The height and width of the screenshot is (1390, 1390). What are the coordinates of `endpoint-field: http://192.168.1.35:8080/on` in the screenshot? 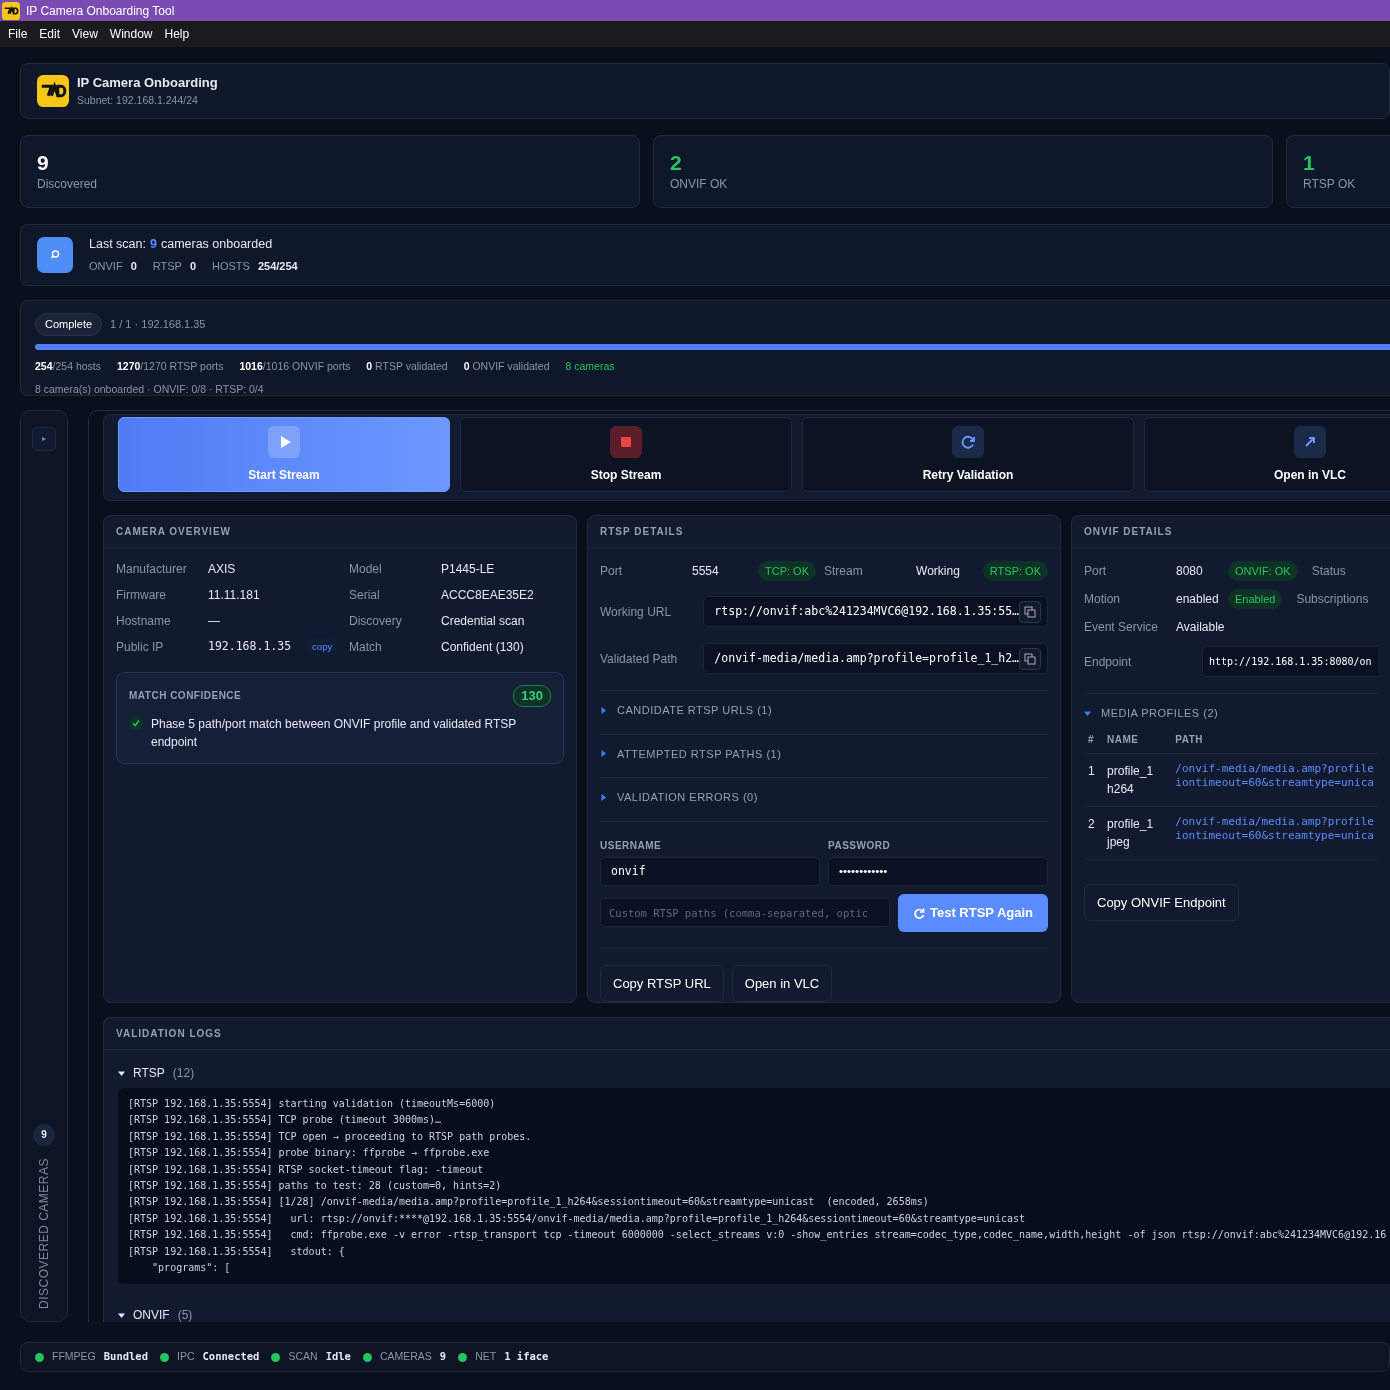 It's located at (1290, 661).